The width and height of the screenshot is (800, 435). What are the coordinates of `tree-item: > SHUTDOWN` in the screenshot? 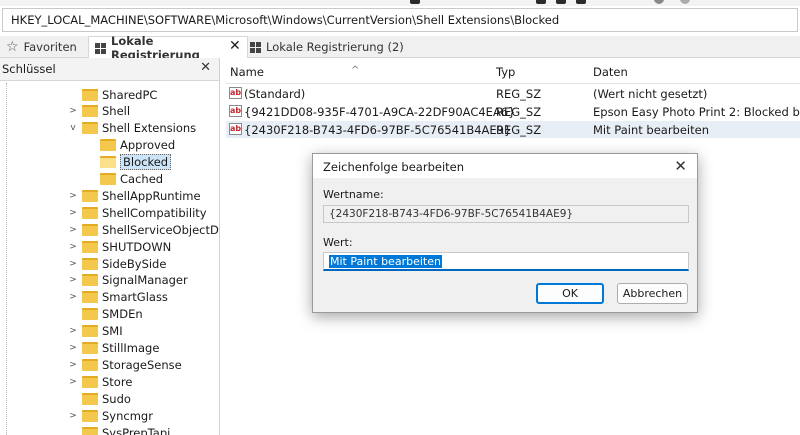 It's located at (119, 246).